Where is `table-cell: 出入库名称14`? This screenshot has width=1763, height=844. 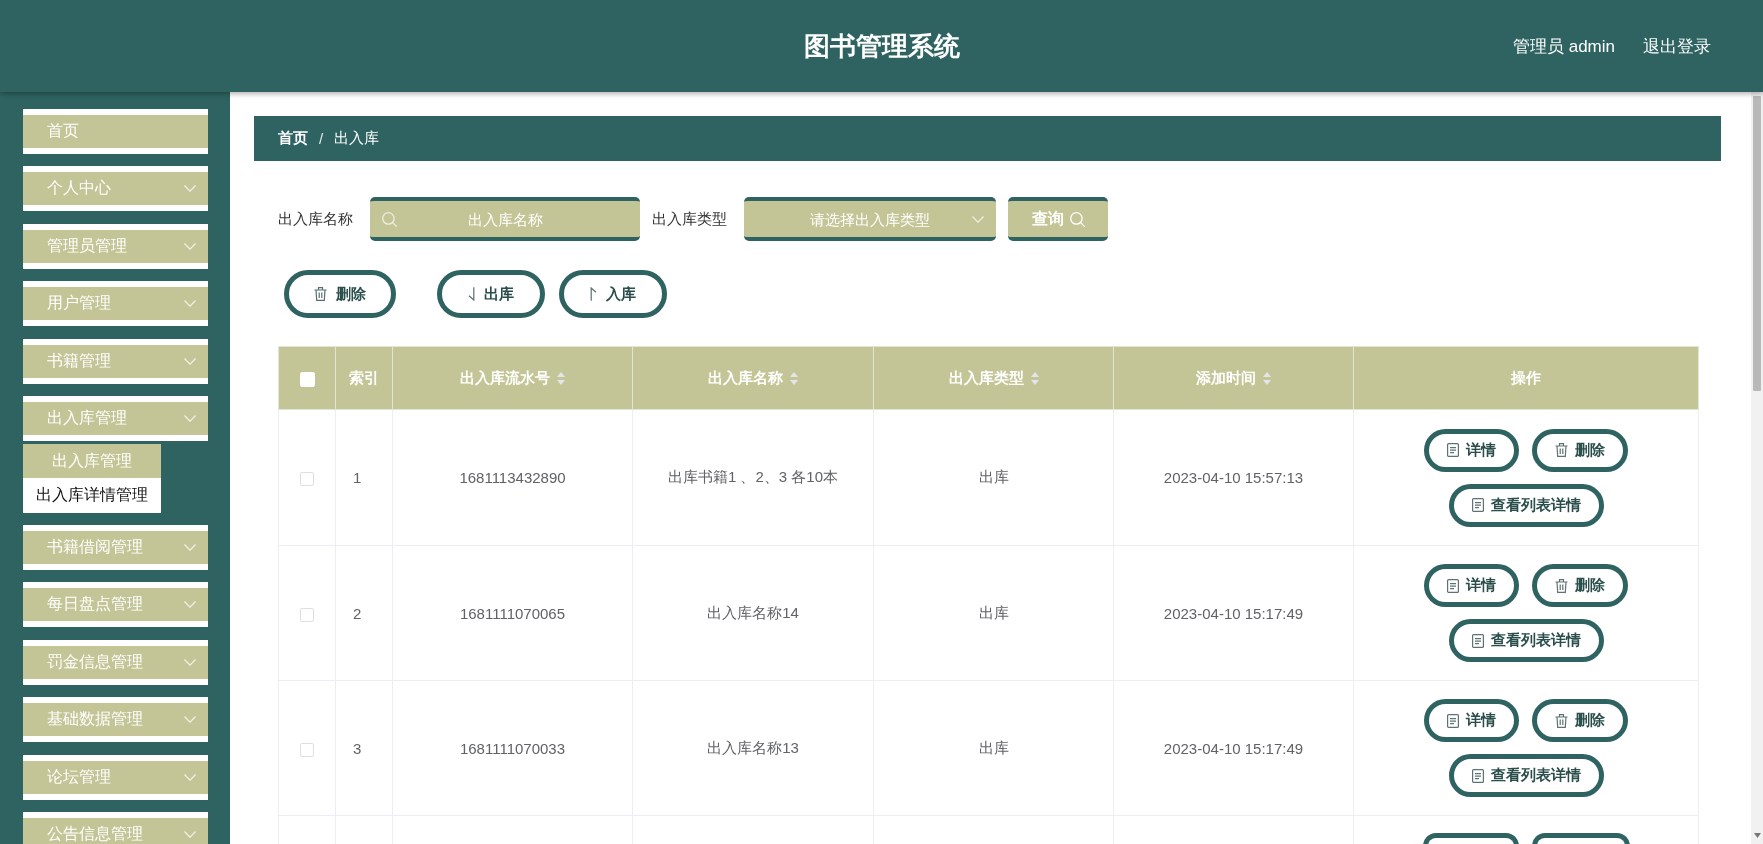
table-cell: 出入库名称14 is located at coordinates (753, 613).